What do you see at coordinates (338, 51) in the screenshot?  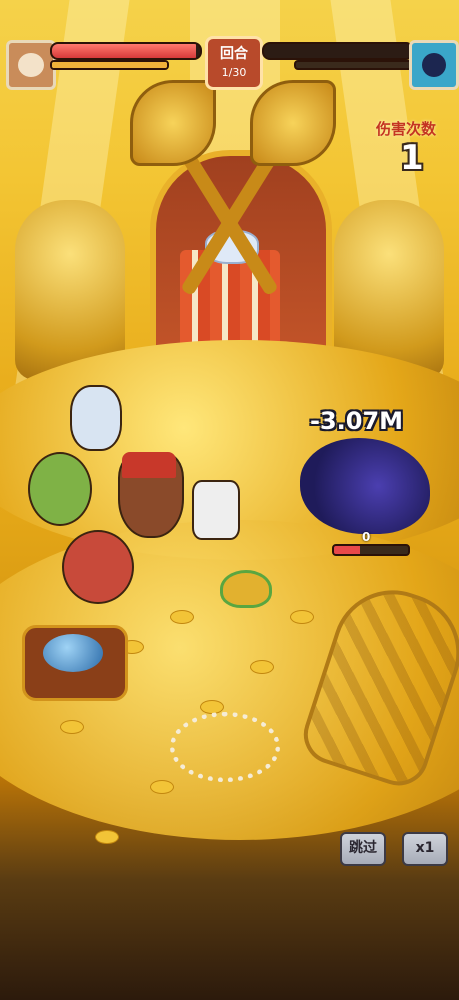 I see `enemy-health-bar` at bounding box center [338, 51].